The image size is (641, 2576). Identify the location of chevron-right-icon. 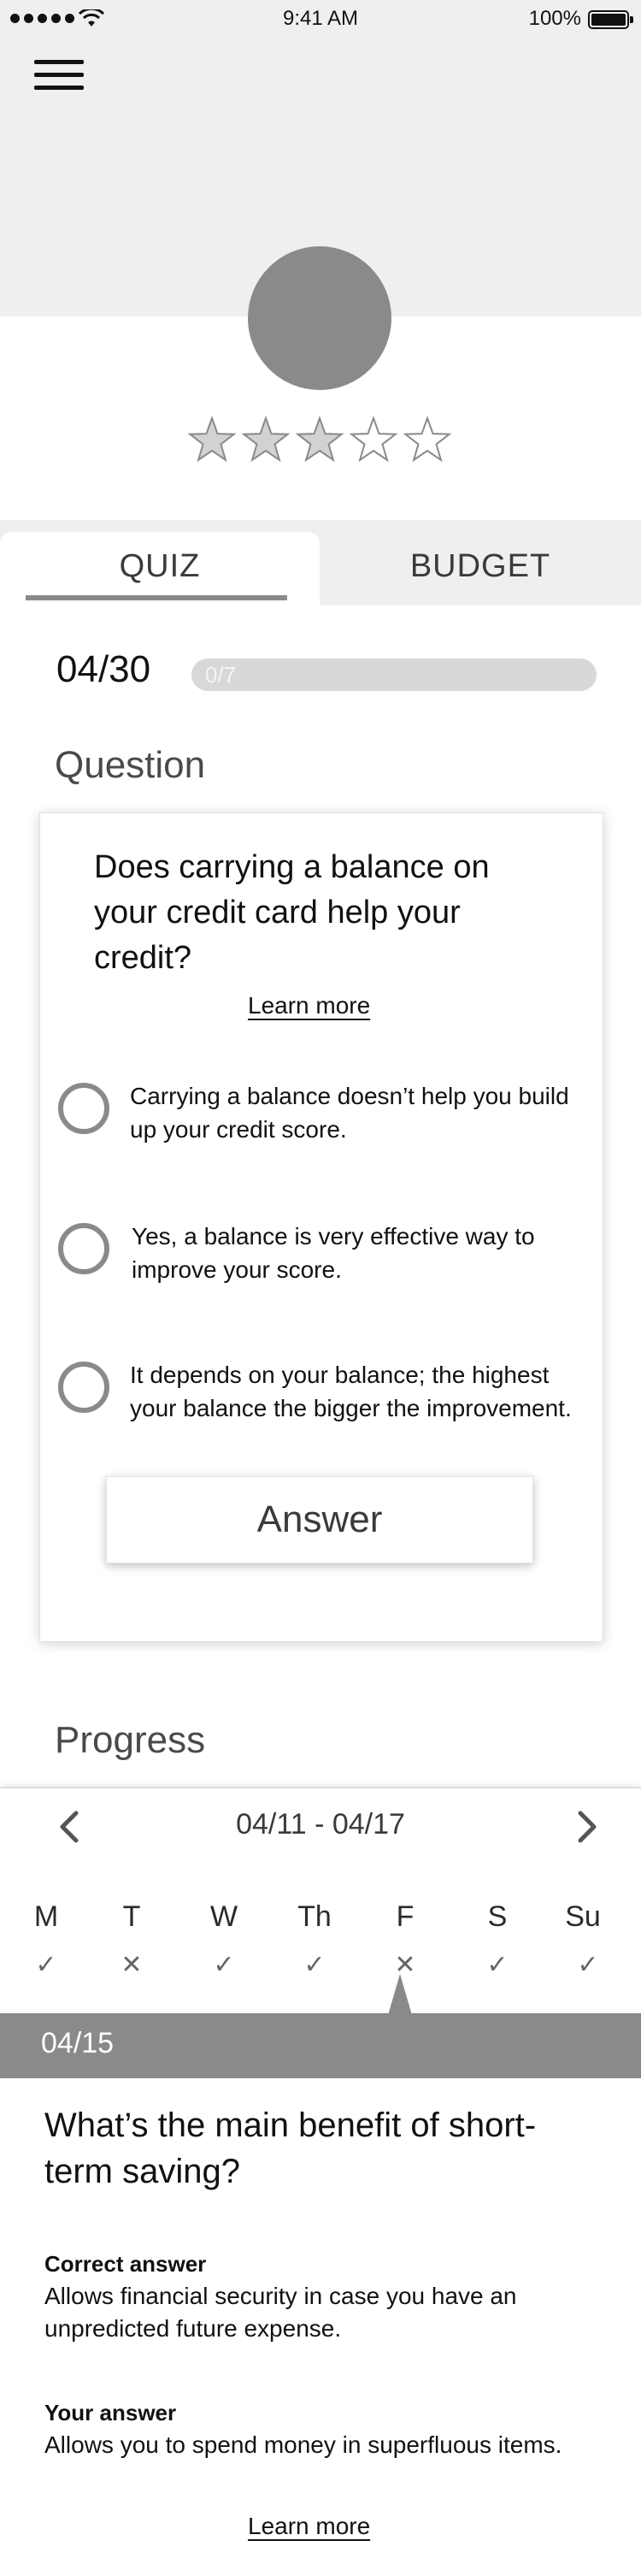
(586, 1827).